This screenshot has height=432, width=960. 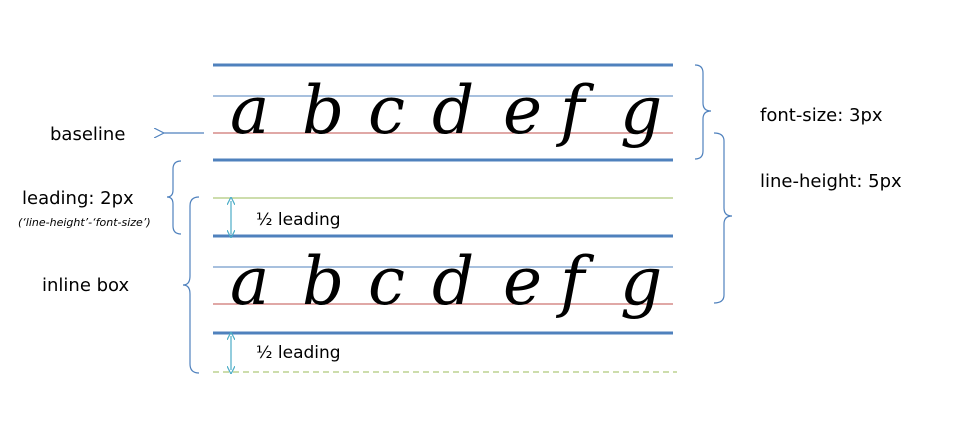 What do you see at coordinates (87, 134) in the screenshot?
I see `baseline-label: baseline` at bounding box center [87, 134].